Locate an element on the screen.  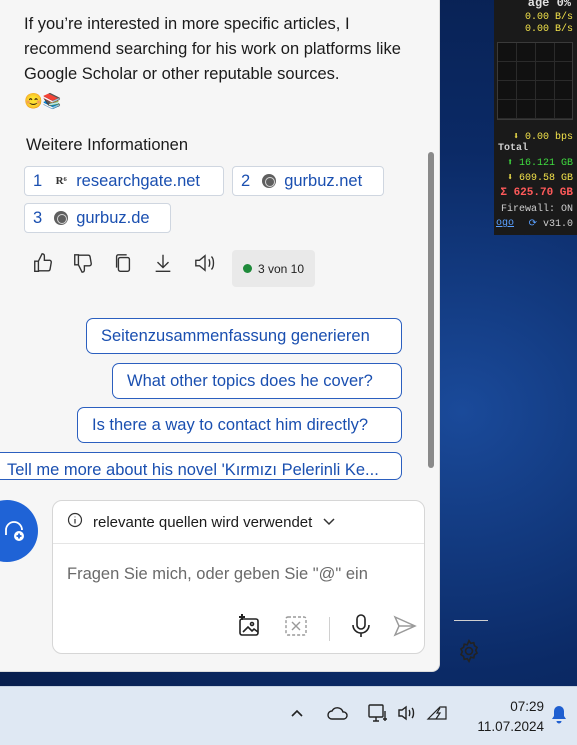
thumbs-down-icon is located at coordinates (83, 263).